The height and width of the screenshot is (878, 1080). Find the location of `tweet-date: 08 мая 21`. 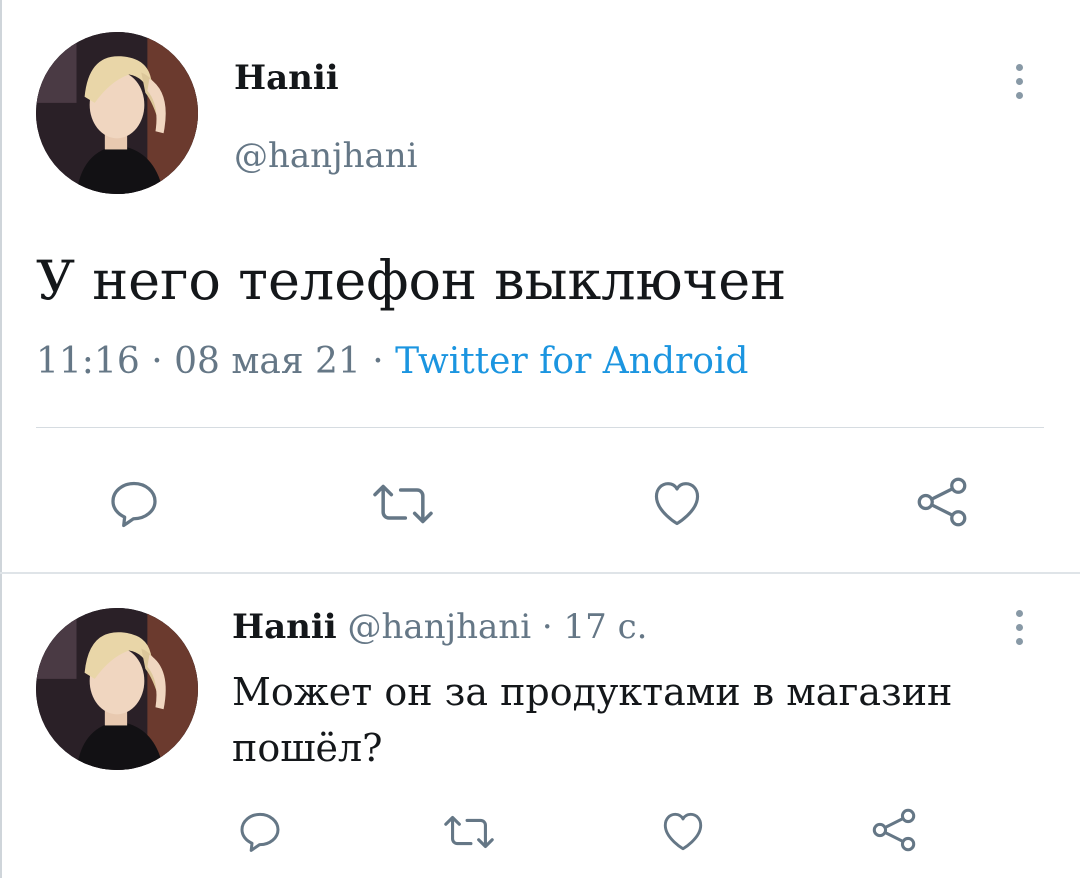

tweet-date: 08 мая 21 is located at coordinates (267, 361).